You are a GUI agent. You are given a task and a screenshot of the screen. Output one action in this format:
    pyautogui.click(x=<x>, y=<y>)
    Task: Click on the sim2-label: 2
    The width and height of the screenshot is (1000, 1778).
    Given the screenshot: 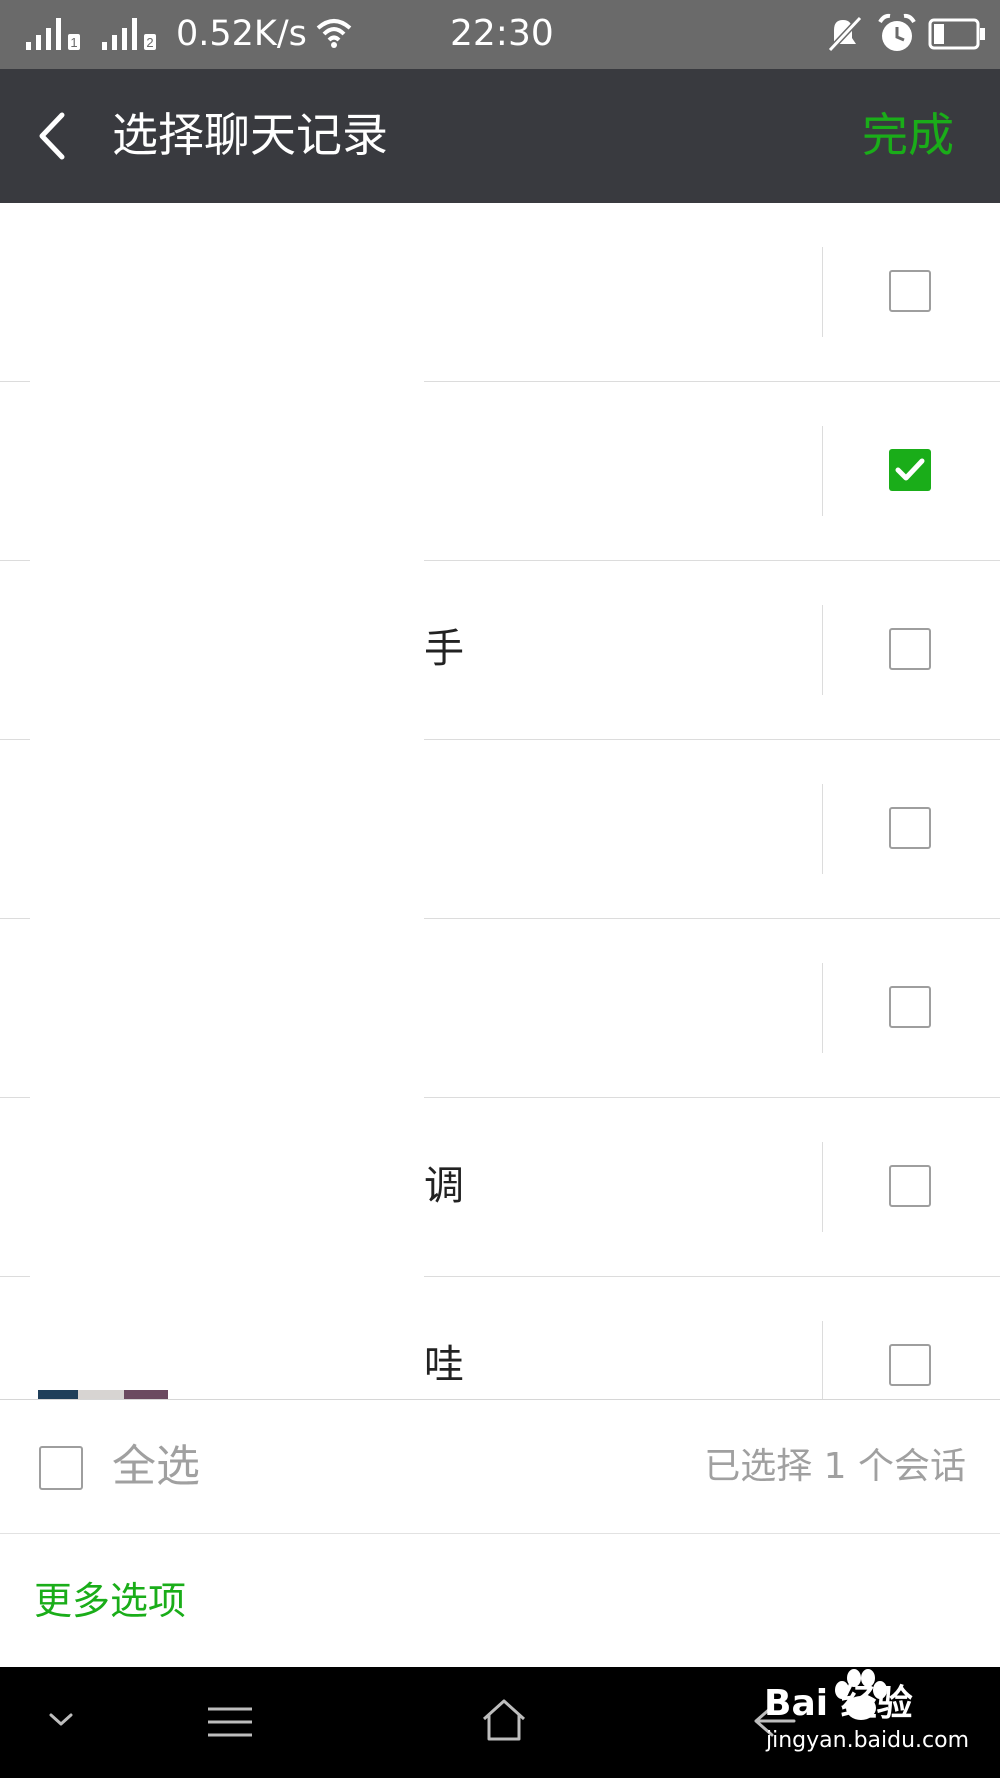 What is the action you would take?
    pyautogui.click(x=149, y=42)
    